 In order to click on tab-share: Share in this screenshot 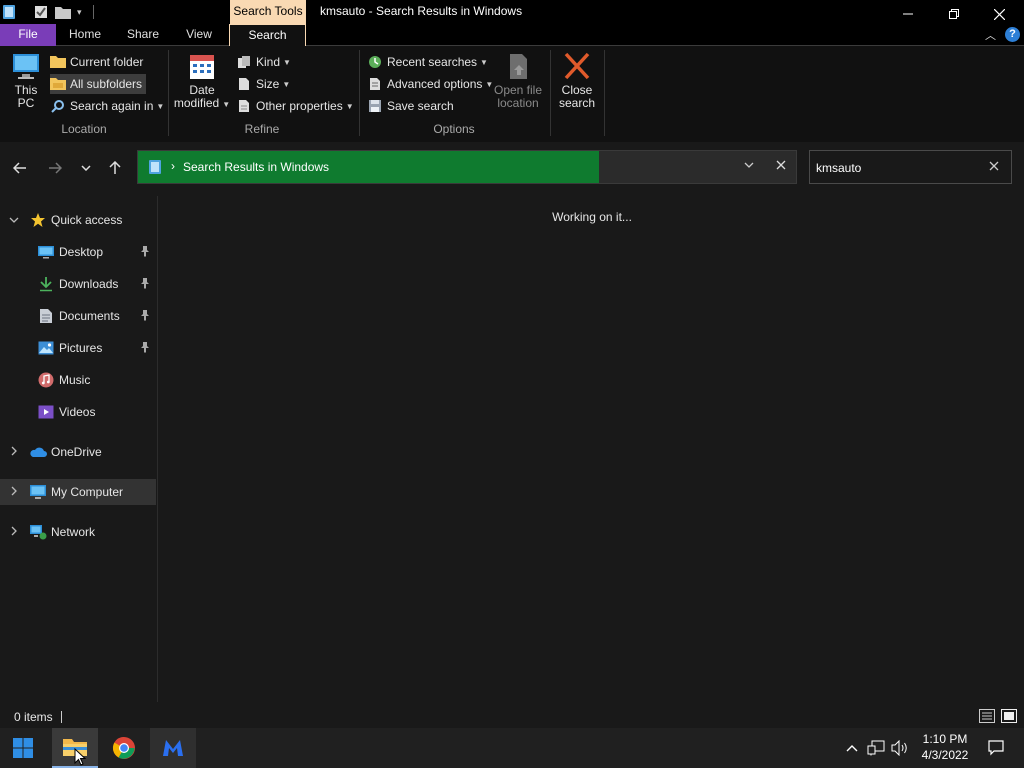, I will do `click(143, 35)`.